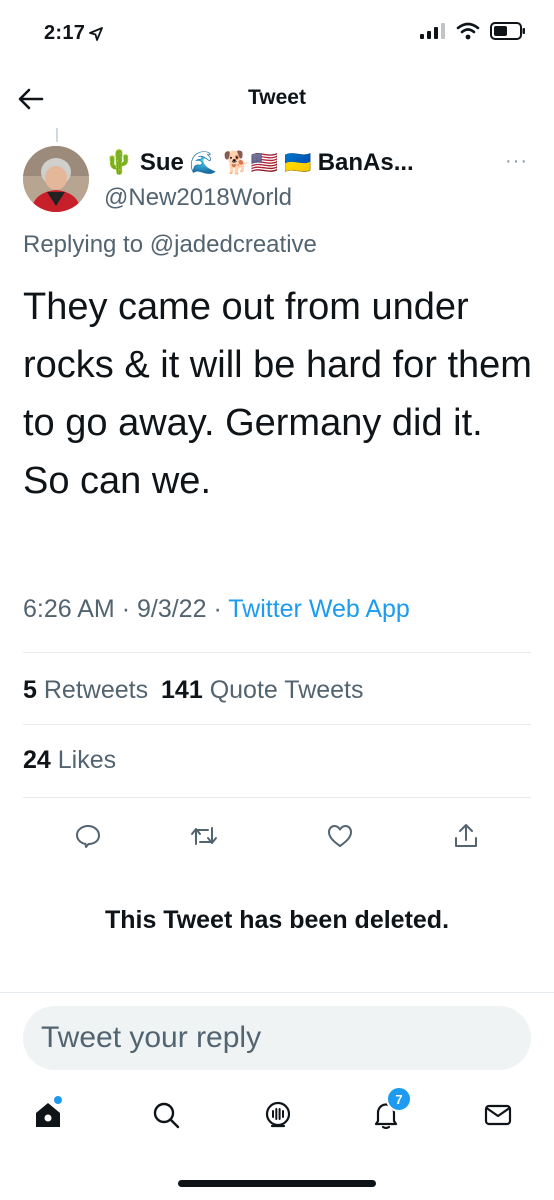  What do you see at coordinates (182, 690) in the screenshot?
I see `quotes-count: 141` at bounding box center [182, 690].